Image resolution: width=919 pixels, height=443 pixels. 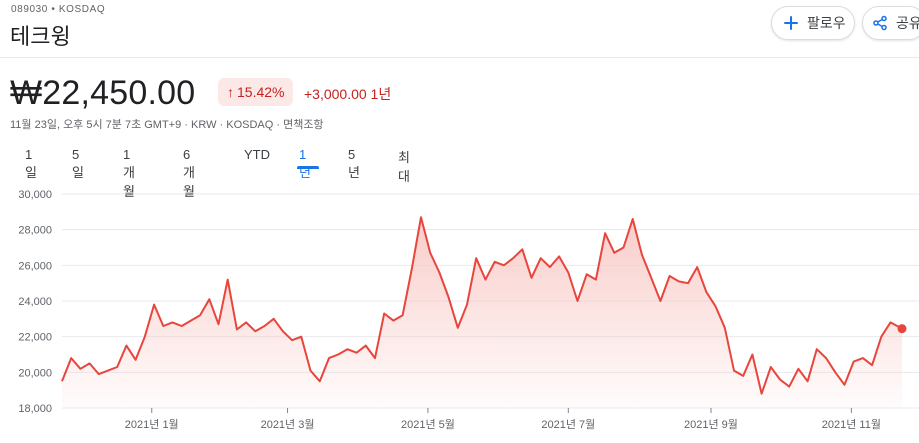 What do you see at coordinates (907, 23) in the screenshot?
I see `share-button-label: 공유` at bounding box center [907, 23].